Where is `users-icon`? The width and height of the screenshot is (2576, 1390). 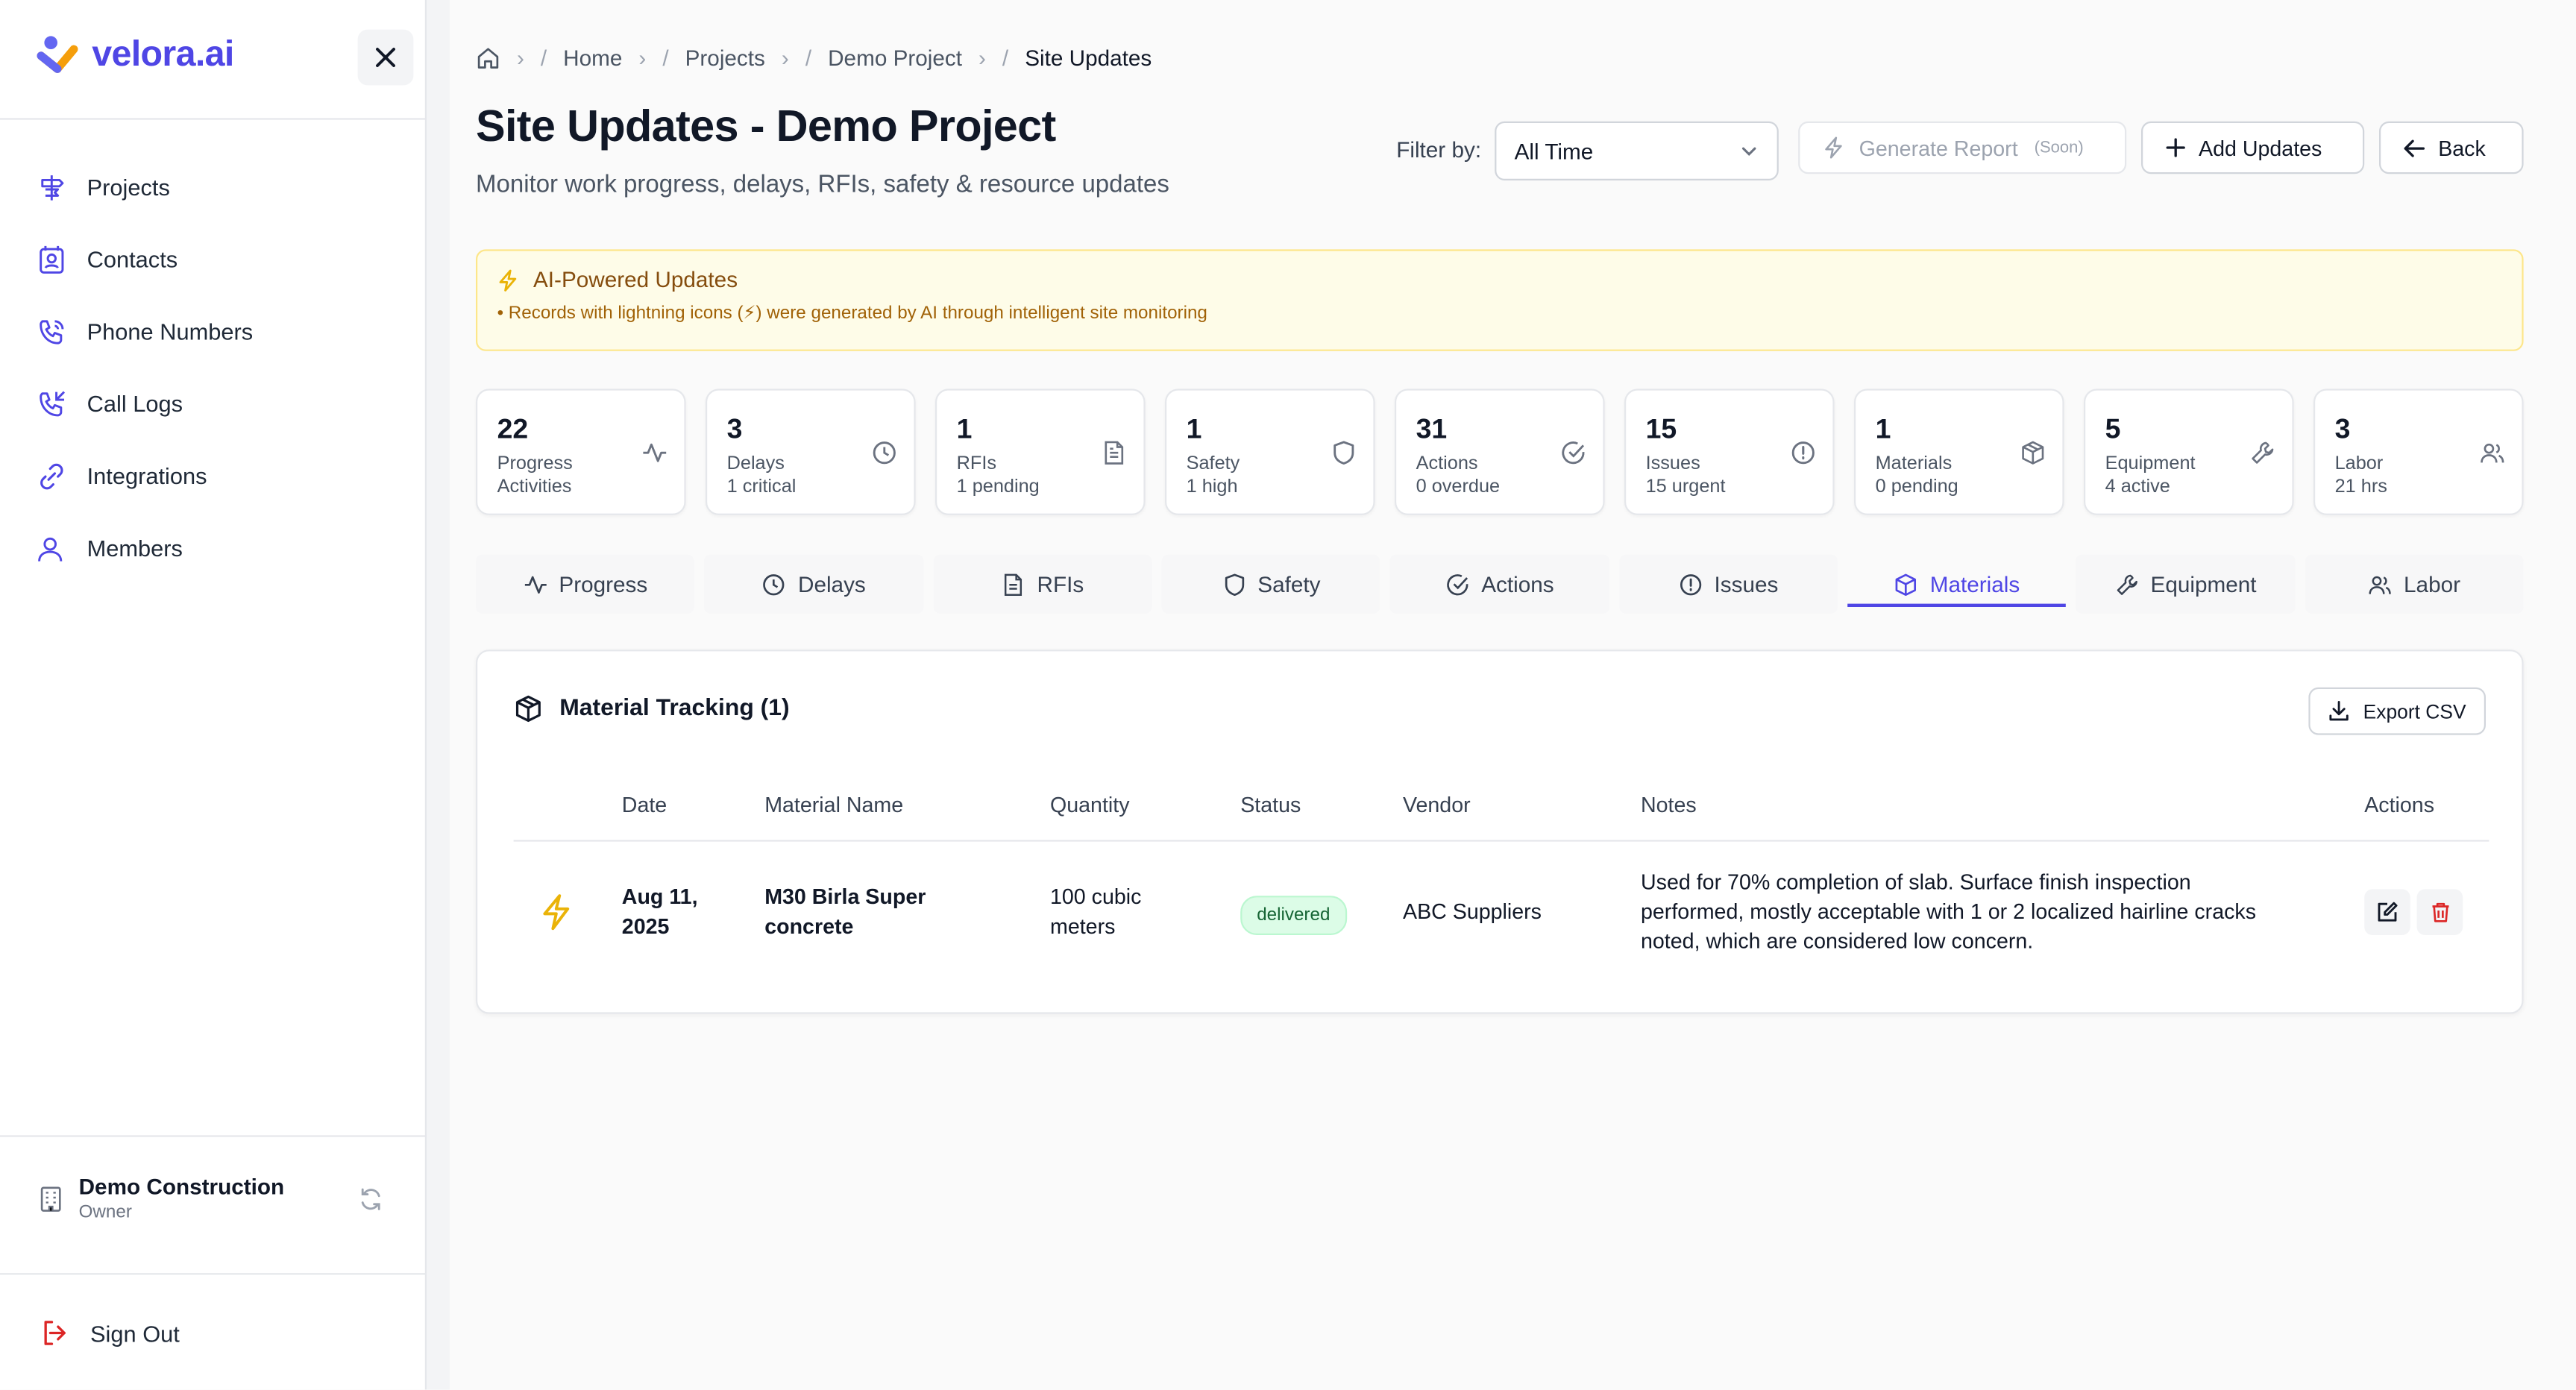
users-icon is located at coordinates (2493, 453).